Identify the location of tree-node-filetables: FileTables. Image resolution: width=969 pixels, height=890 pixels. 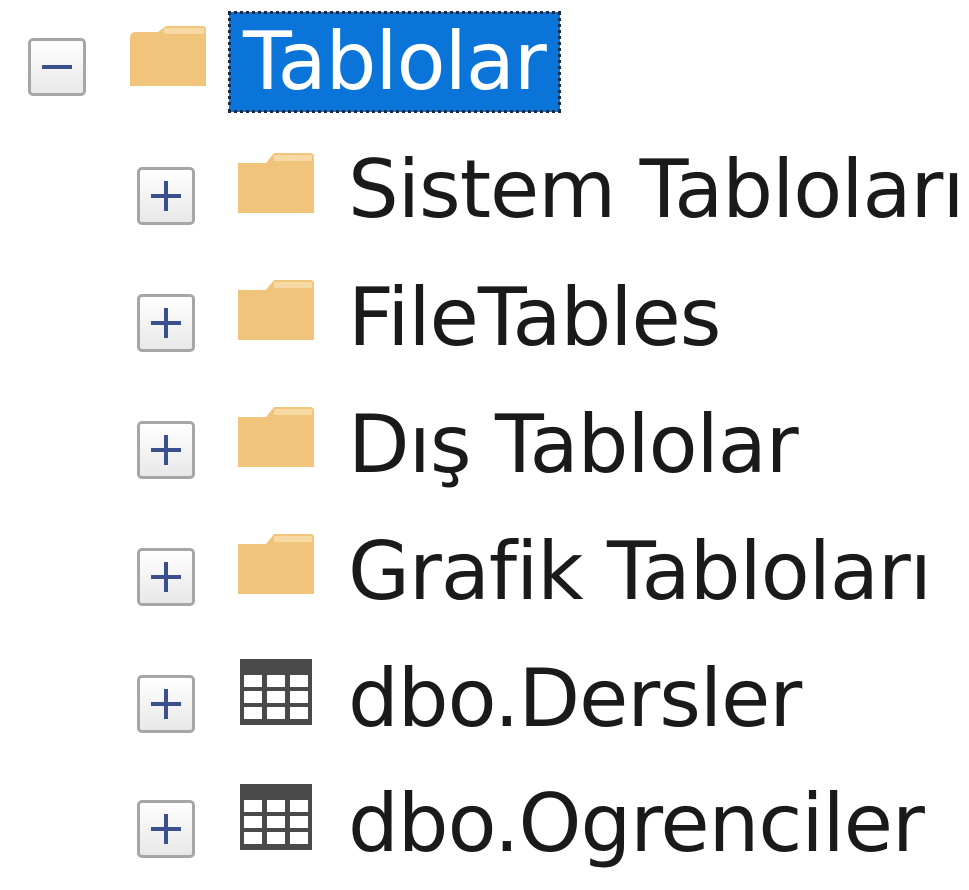
(484, 324).